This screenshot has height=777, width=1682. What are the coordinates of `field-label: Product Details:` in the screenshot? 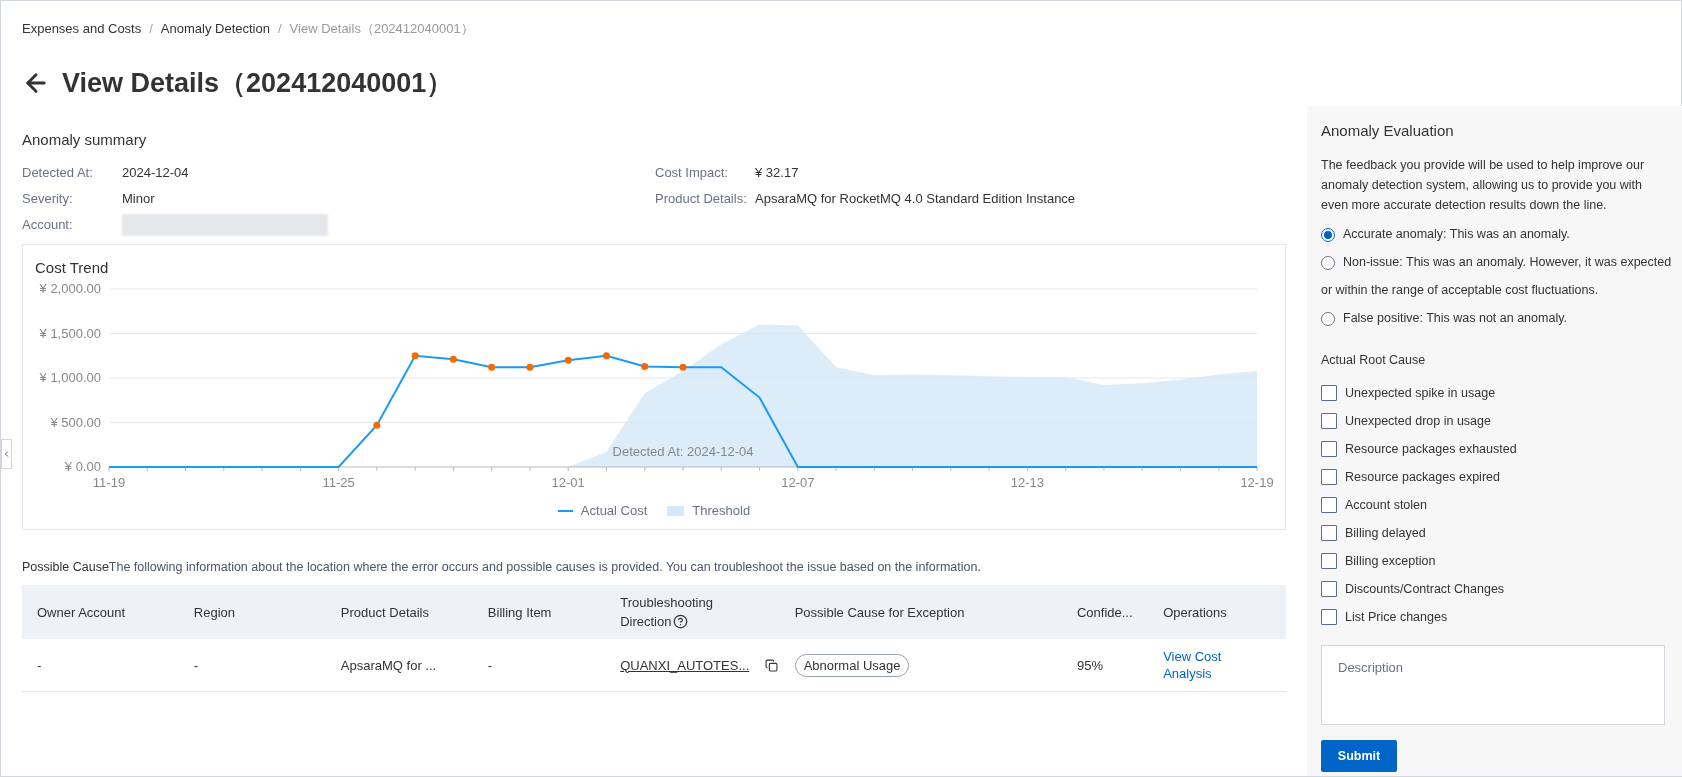 It's located at (701, 198).